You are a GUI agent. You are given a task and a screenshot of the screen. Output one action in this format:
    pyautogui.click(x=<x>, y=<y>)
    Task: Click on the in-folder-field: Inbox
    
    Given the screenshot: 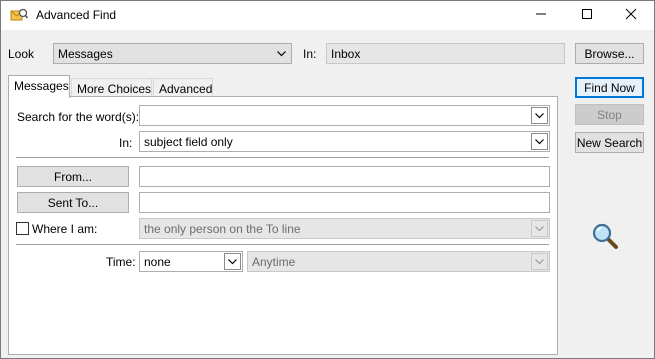 What is the action you would take?
    pyautogui.click(x=445, y=53)
    